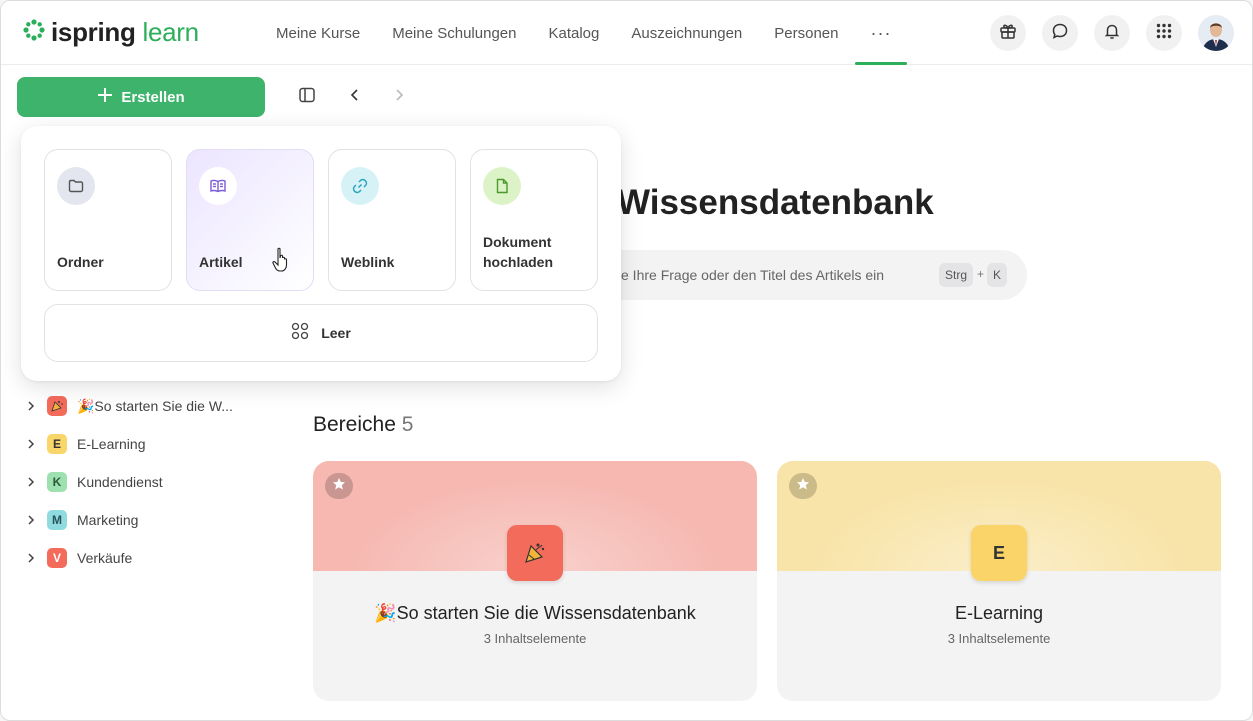  I want to click on section-count: 5, so click(407, 424).